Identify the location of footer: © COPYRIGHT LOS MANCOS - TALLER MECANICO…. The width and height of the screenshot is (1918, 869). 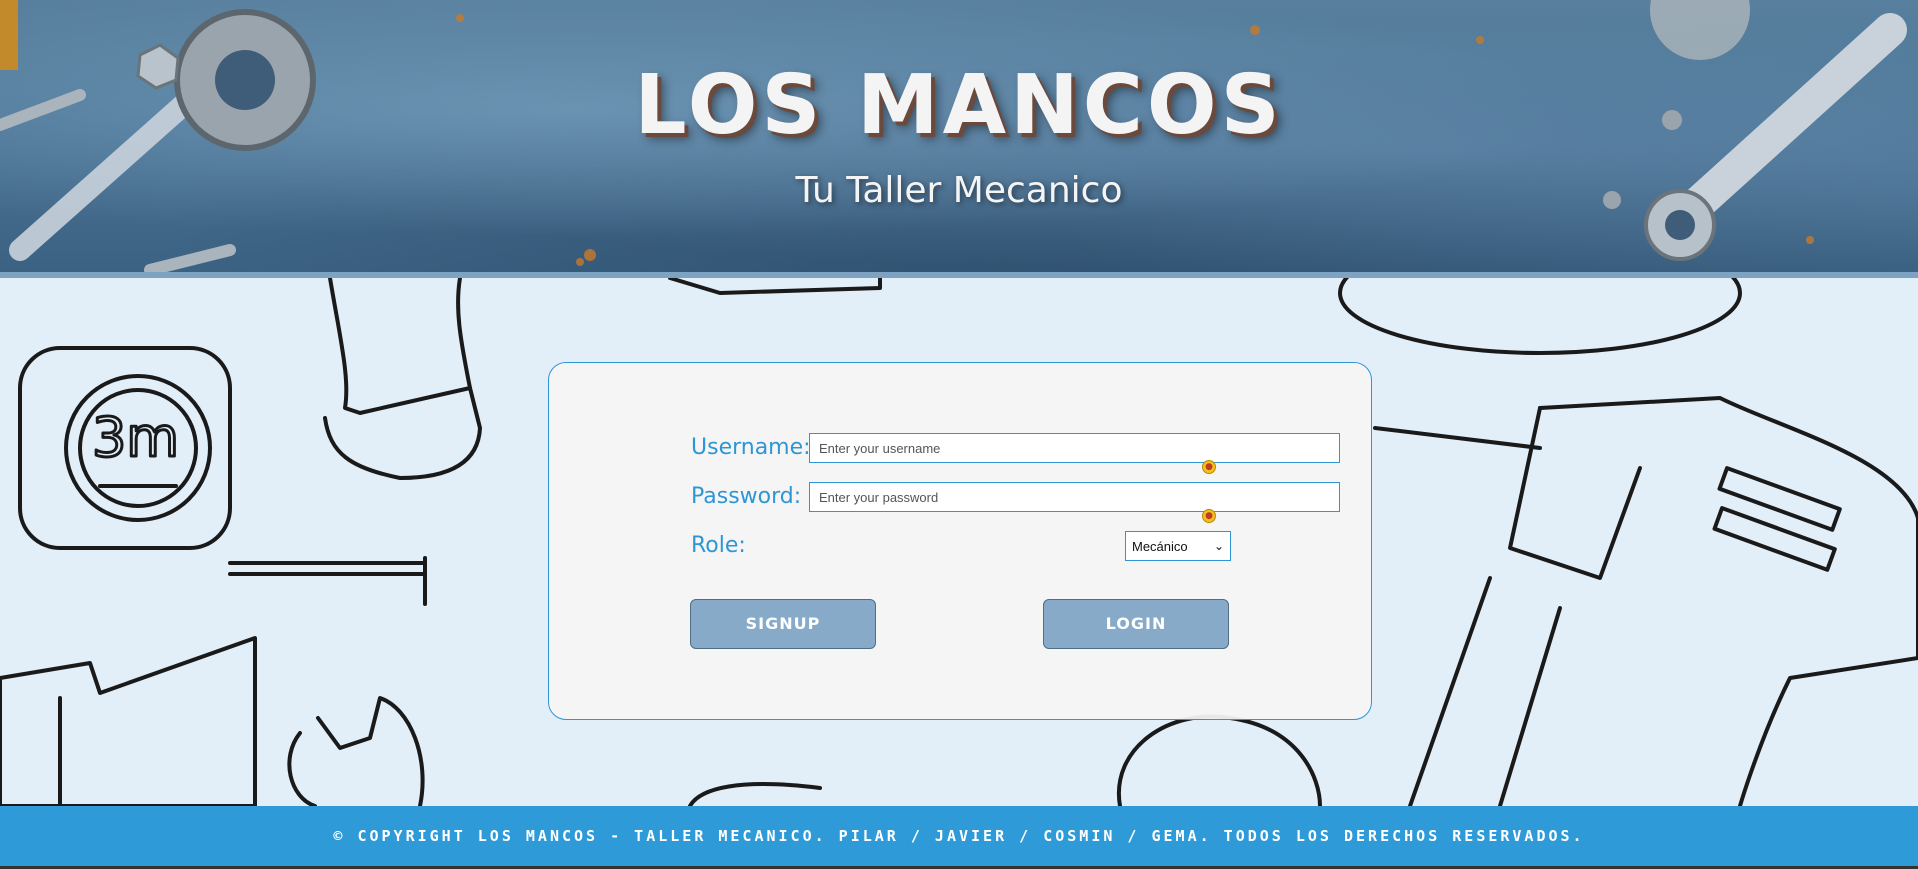
(959, 836).